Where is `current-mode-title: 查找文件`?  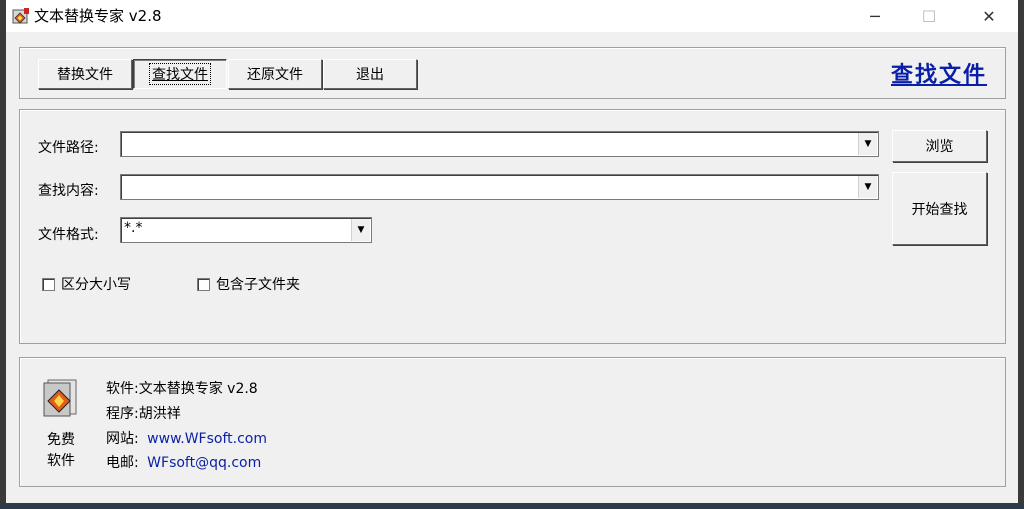 current-mode-title: 查找文件 is located at coordinates (939, 75).